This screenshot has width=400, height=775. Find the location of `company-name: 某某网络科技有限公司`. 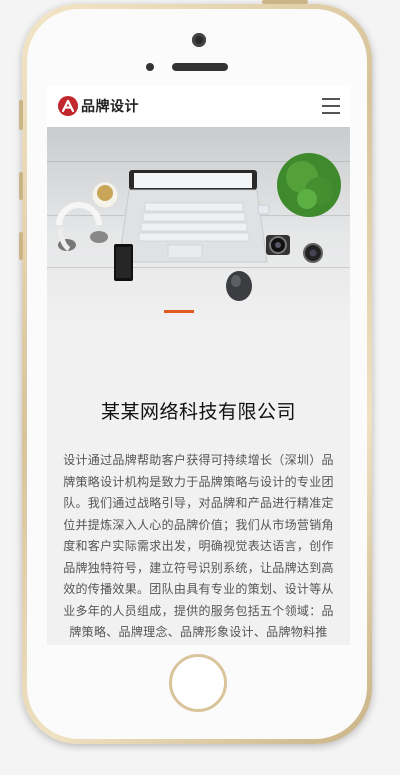

company-name: 某某网络科技有限公司 is located at coordinates (198, 412).